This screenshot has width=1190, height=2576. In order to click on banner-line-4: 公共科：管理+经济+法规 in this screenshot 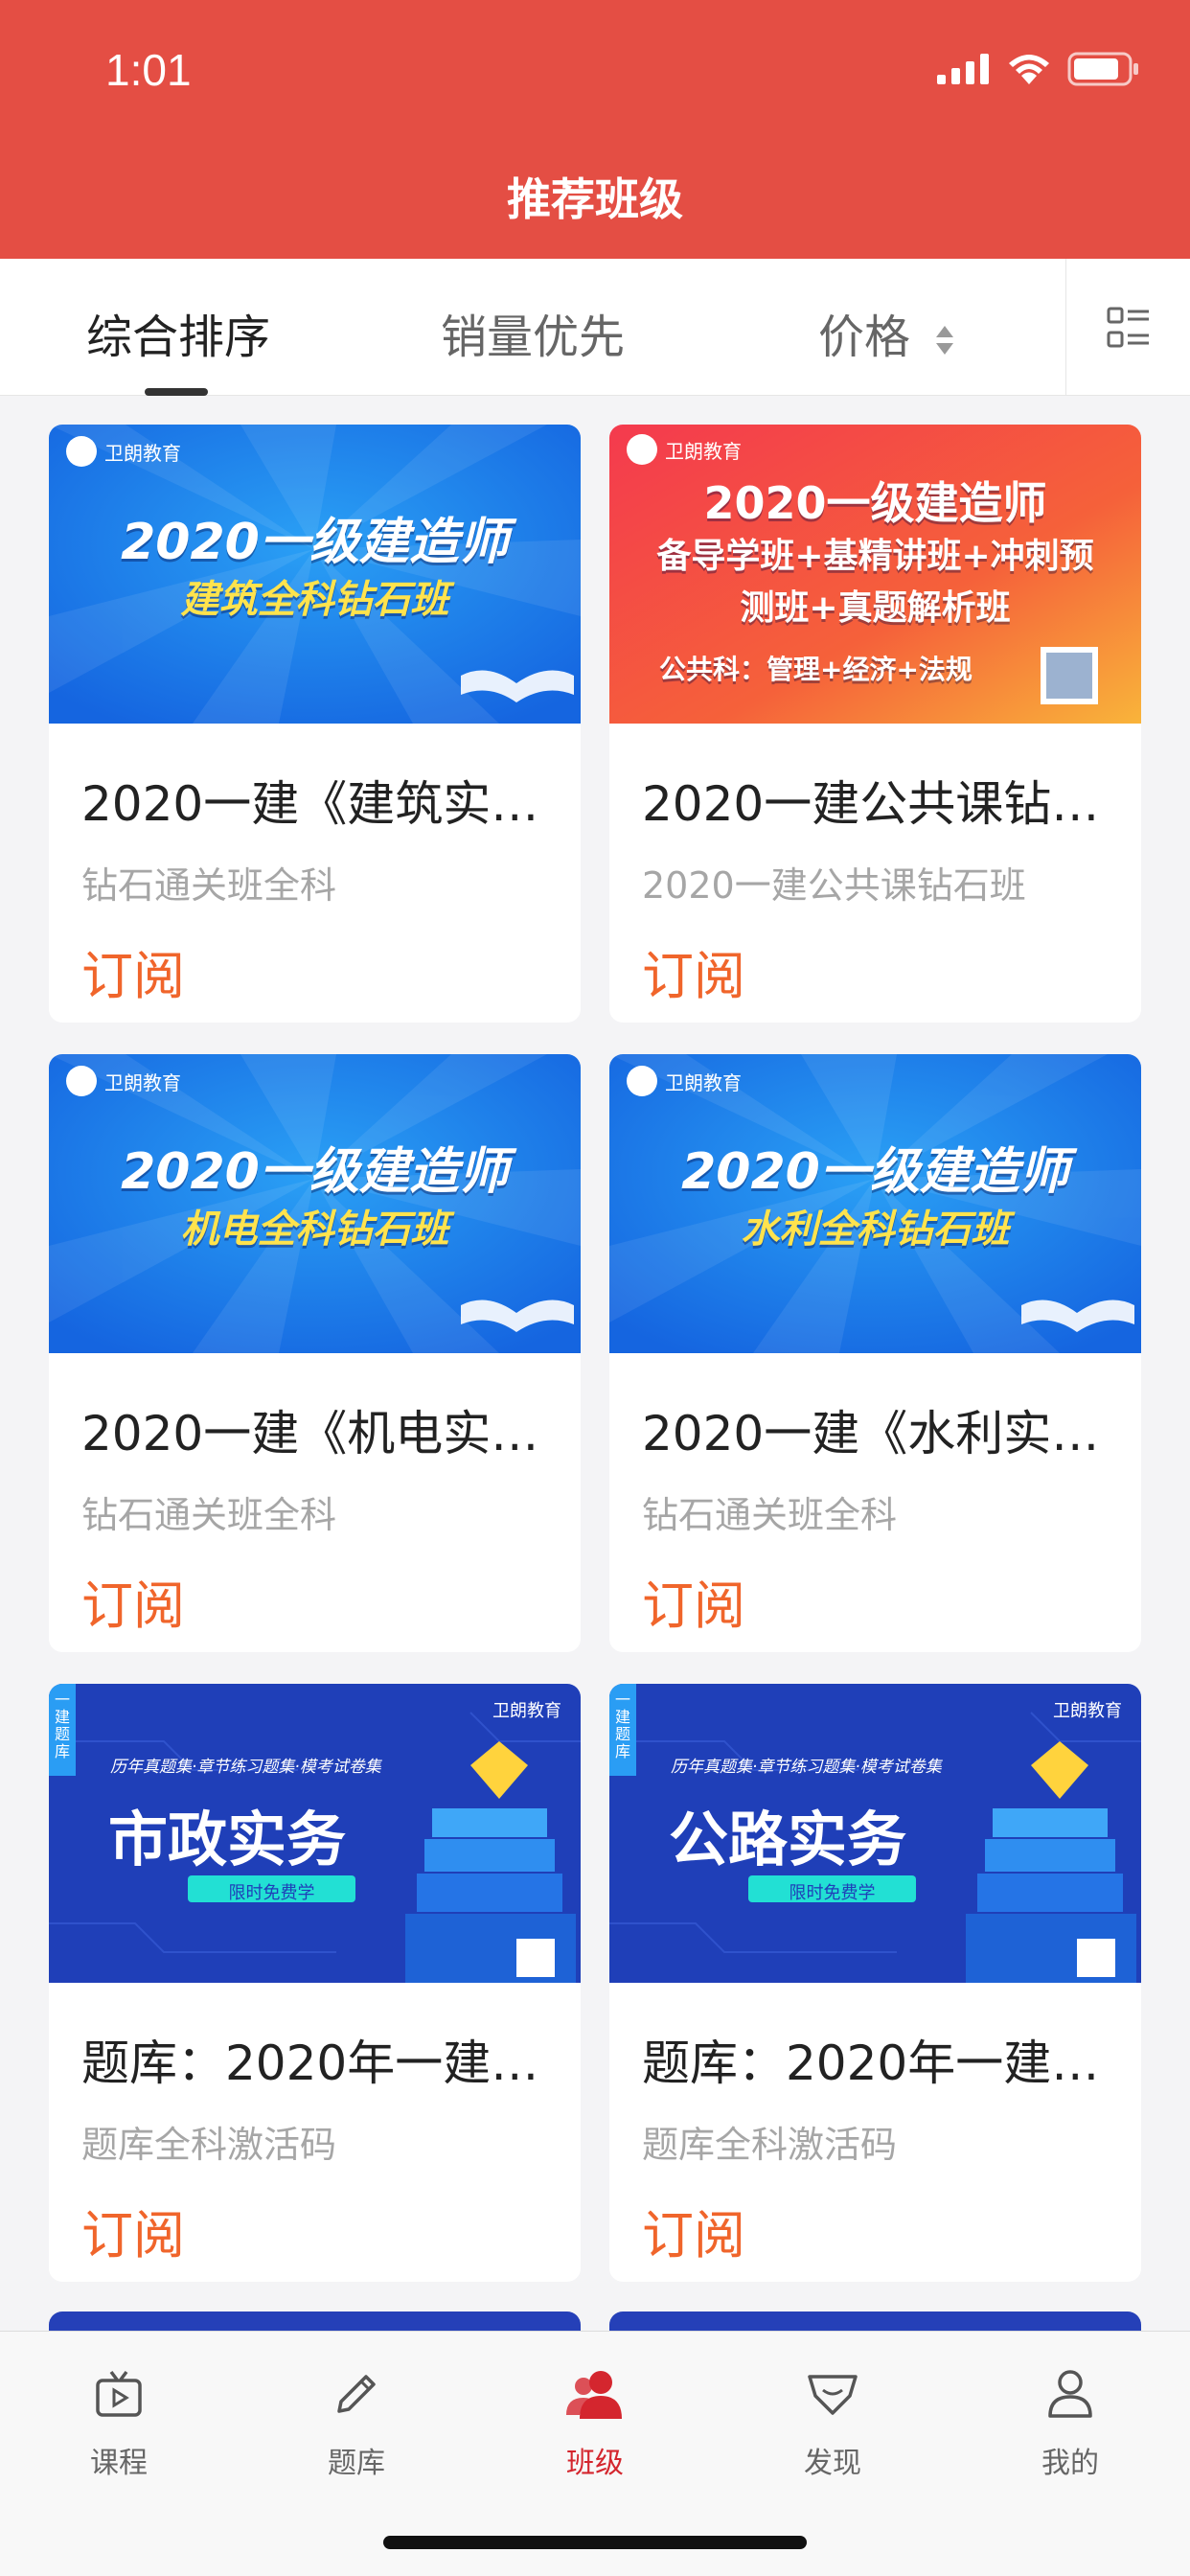, I will do `click(816, 669)`.